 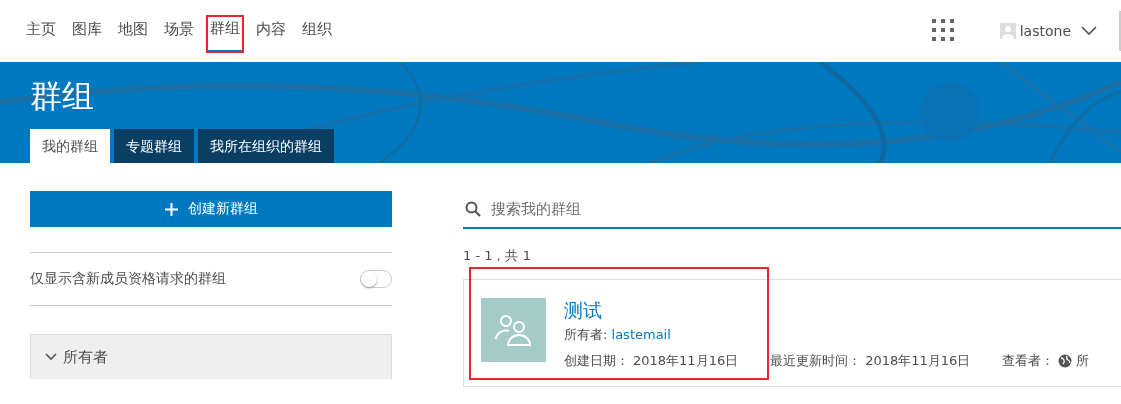 I want to click on people-icon, so click(x=513, y=330).